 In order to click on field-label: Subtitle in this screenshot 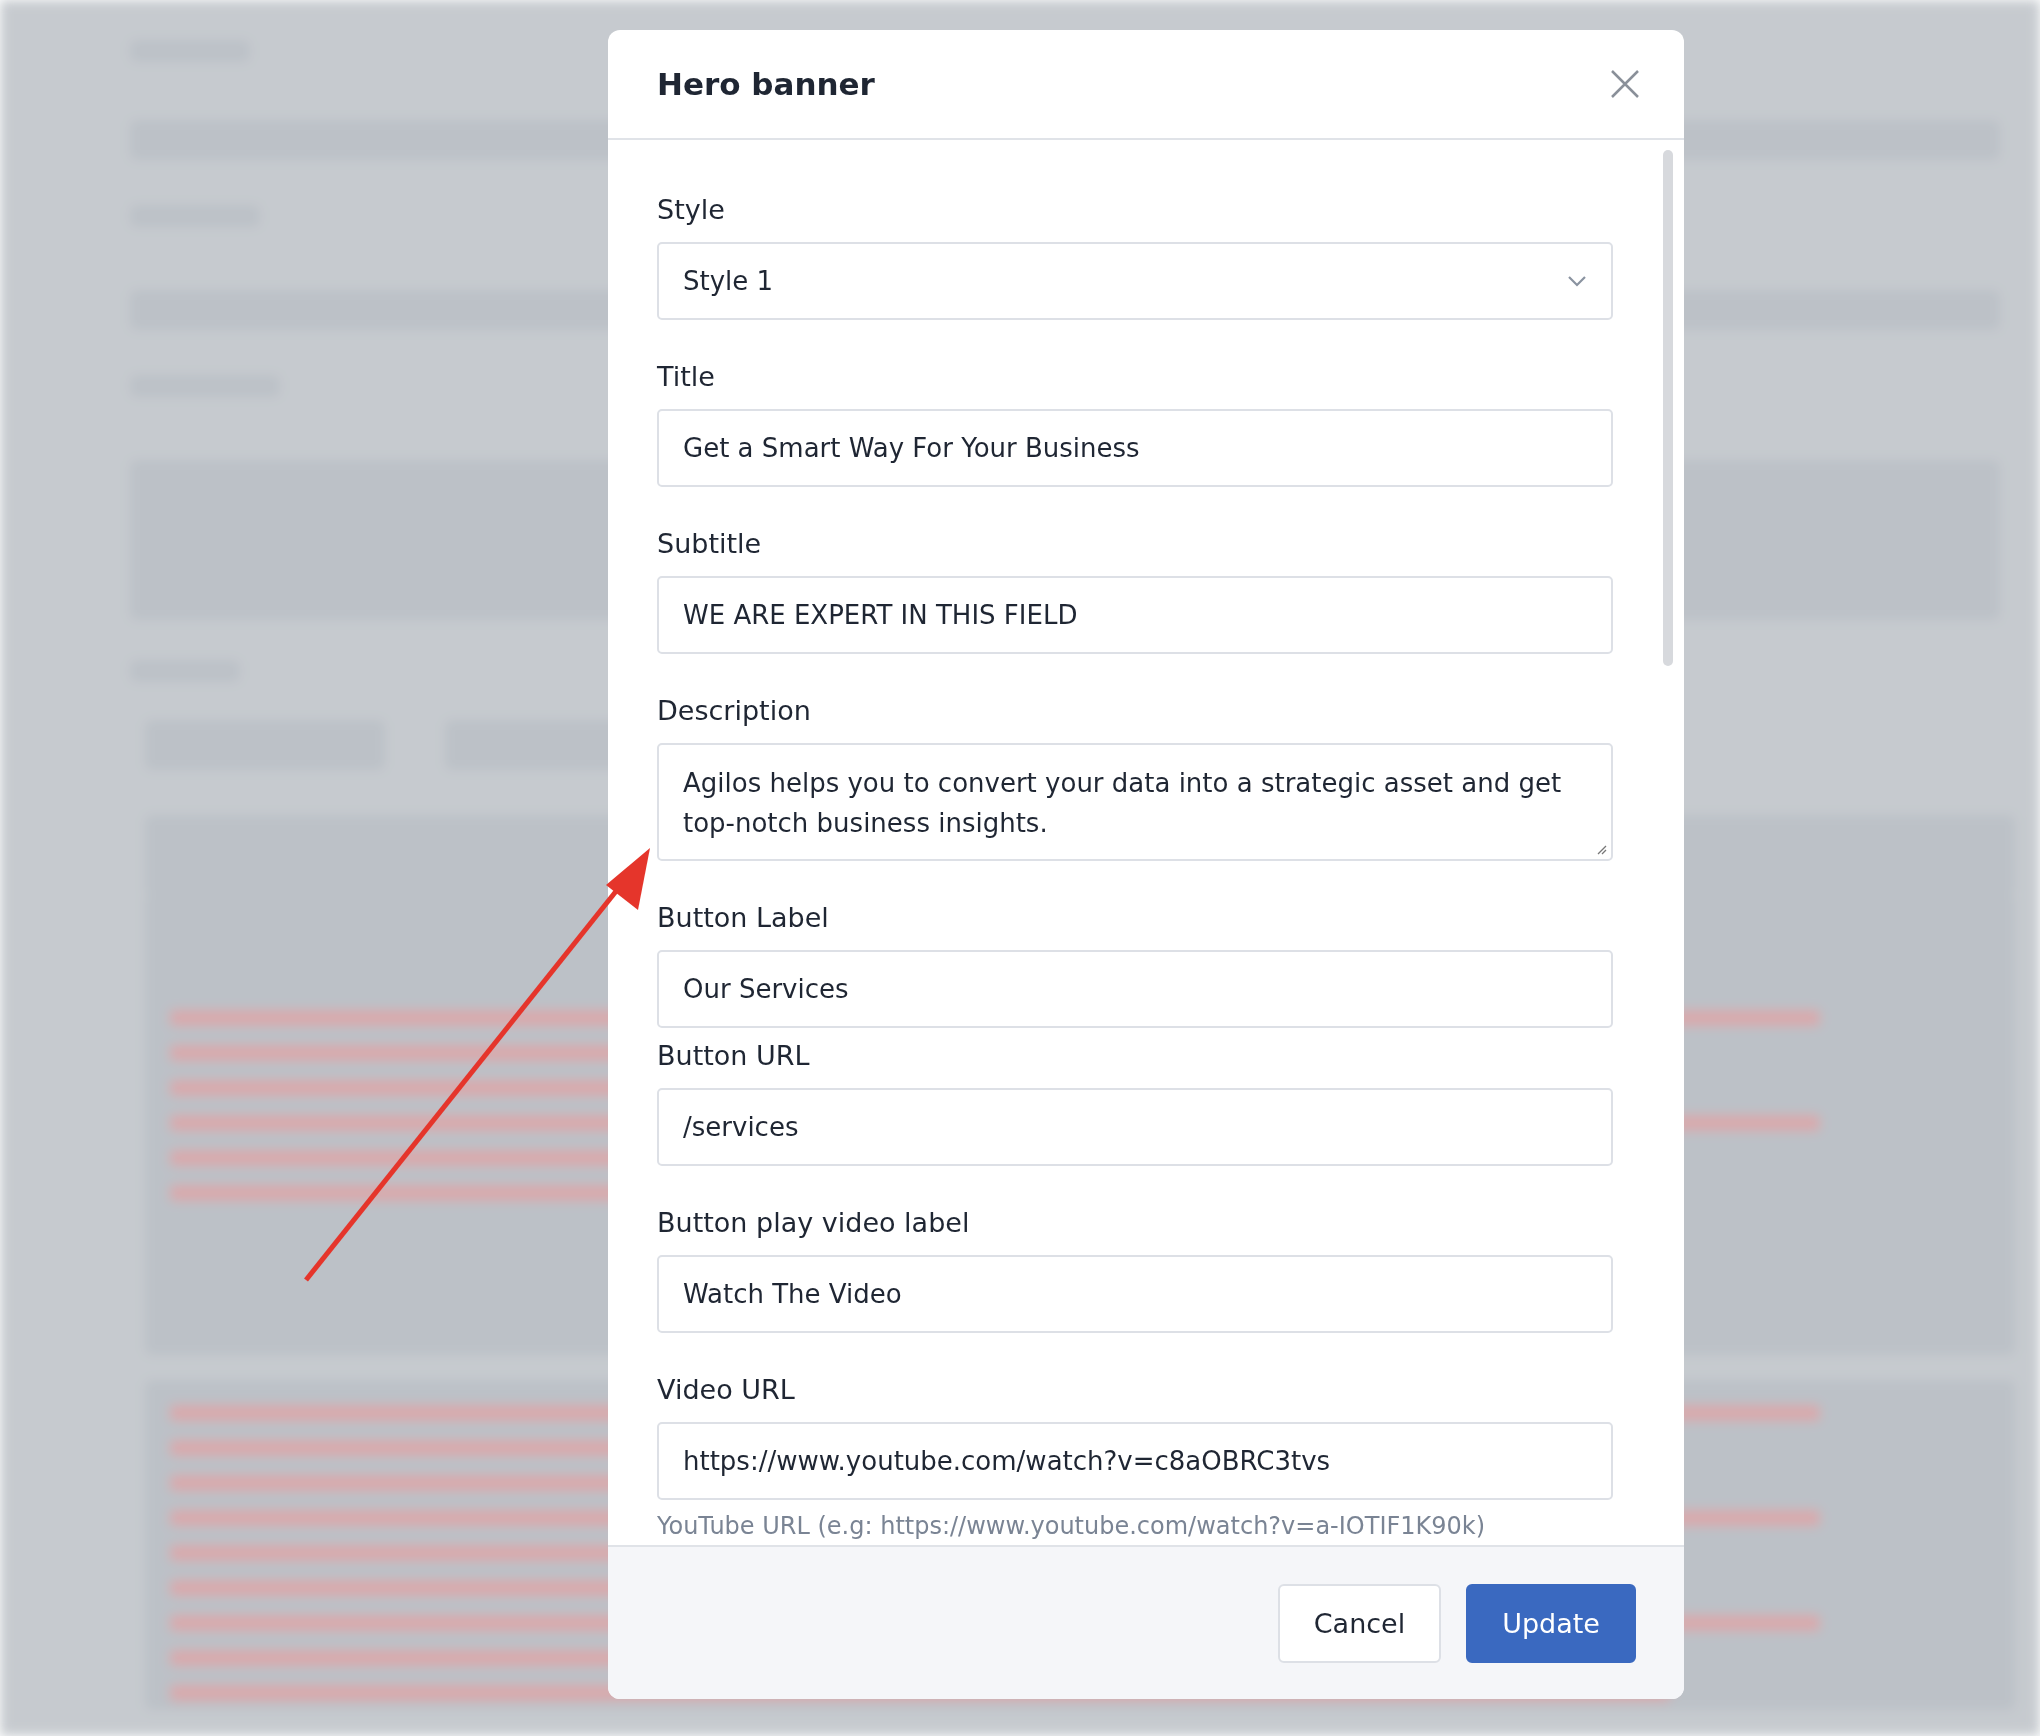, I will do `click(710, 544)`.